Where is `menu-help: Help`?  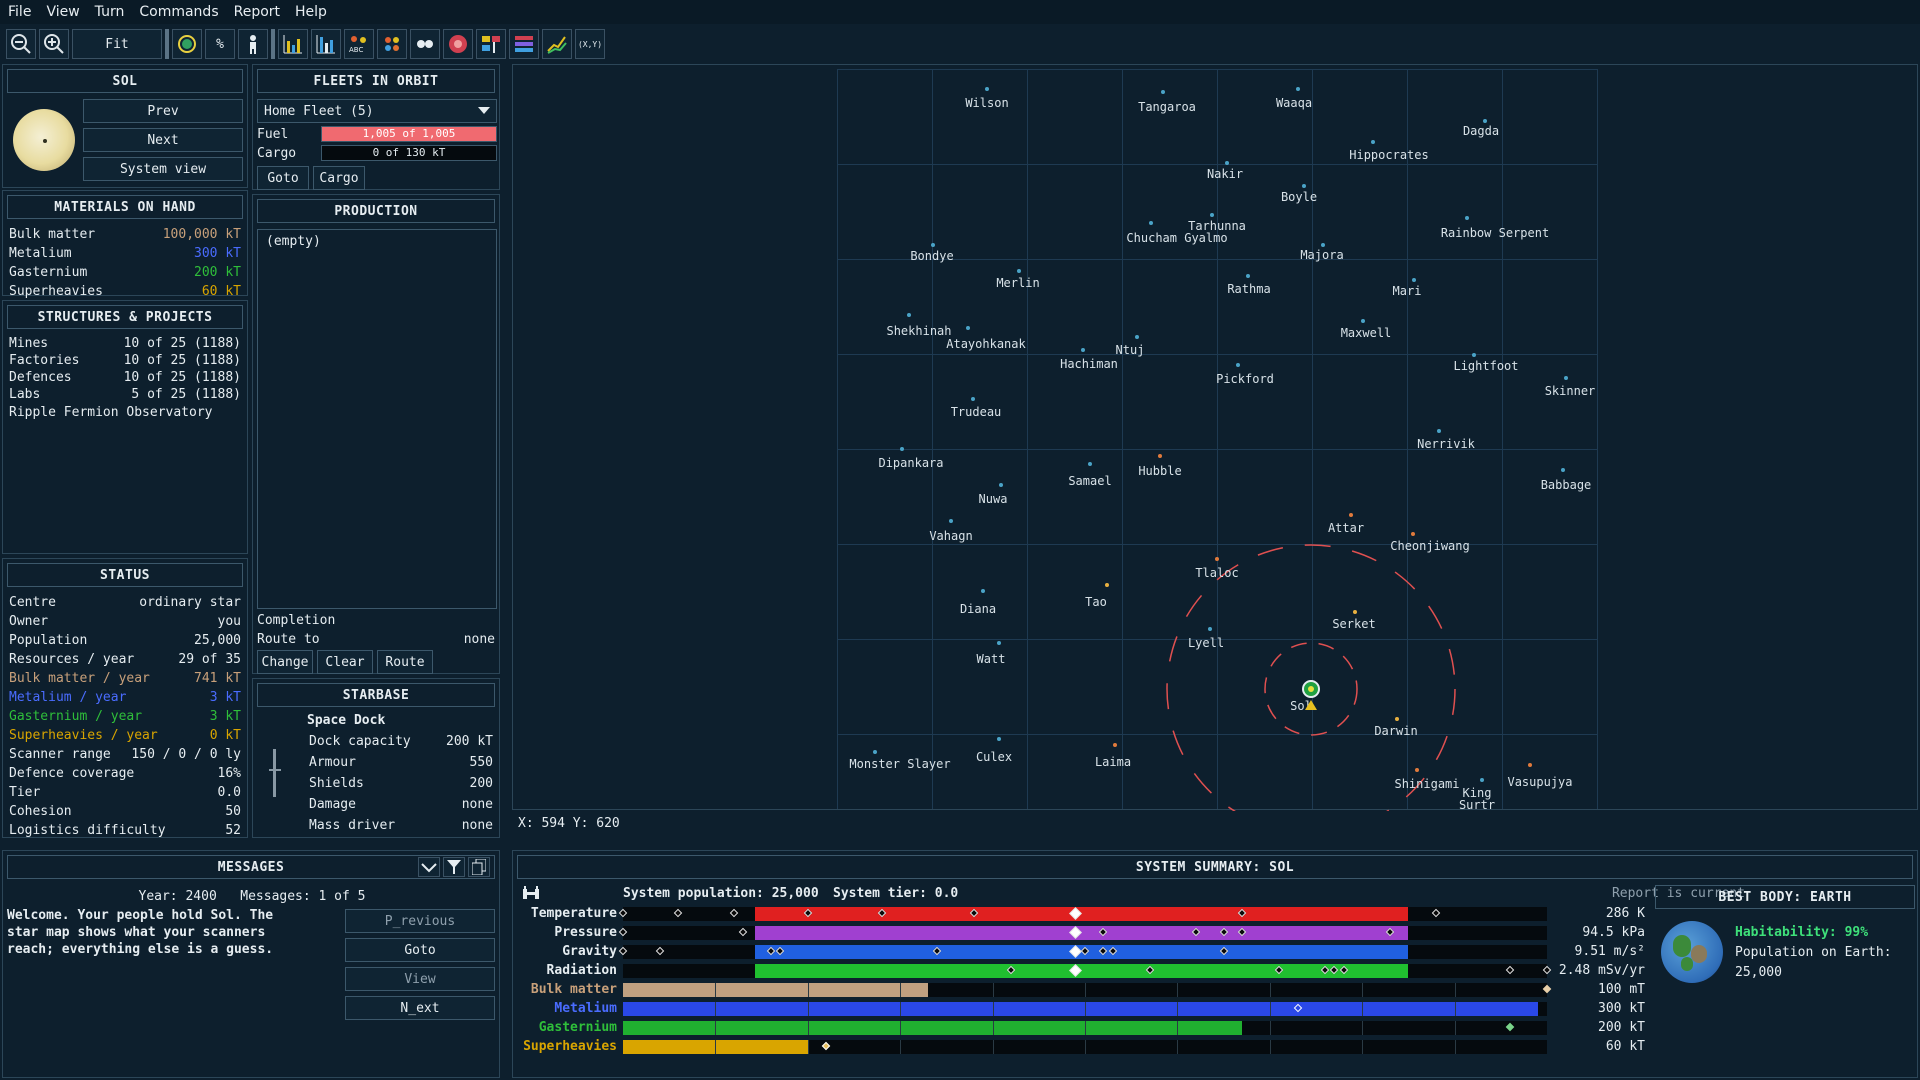 menu-help: Help is located at coordinates (310, 12).